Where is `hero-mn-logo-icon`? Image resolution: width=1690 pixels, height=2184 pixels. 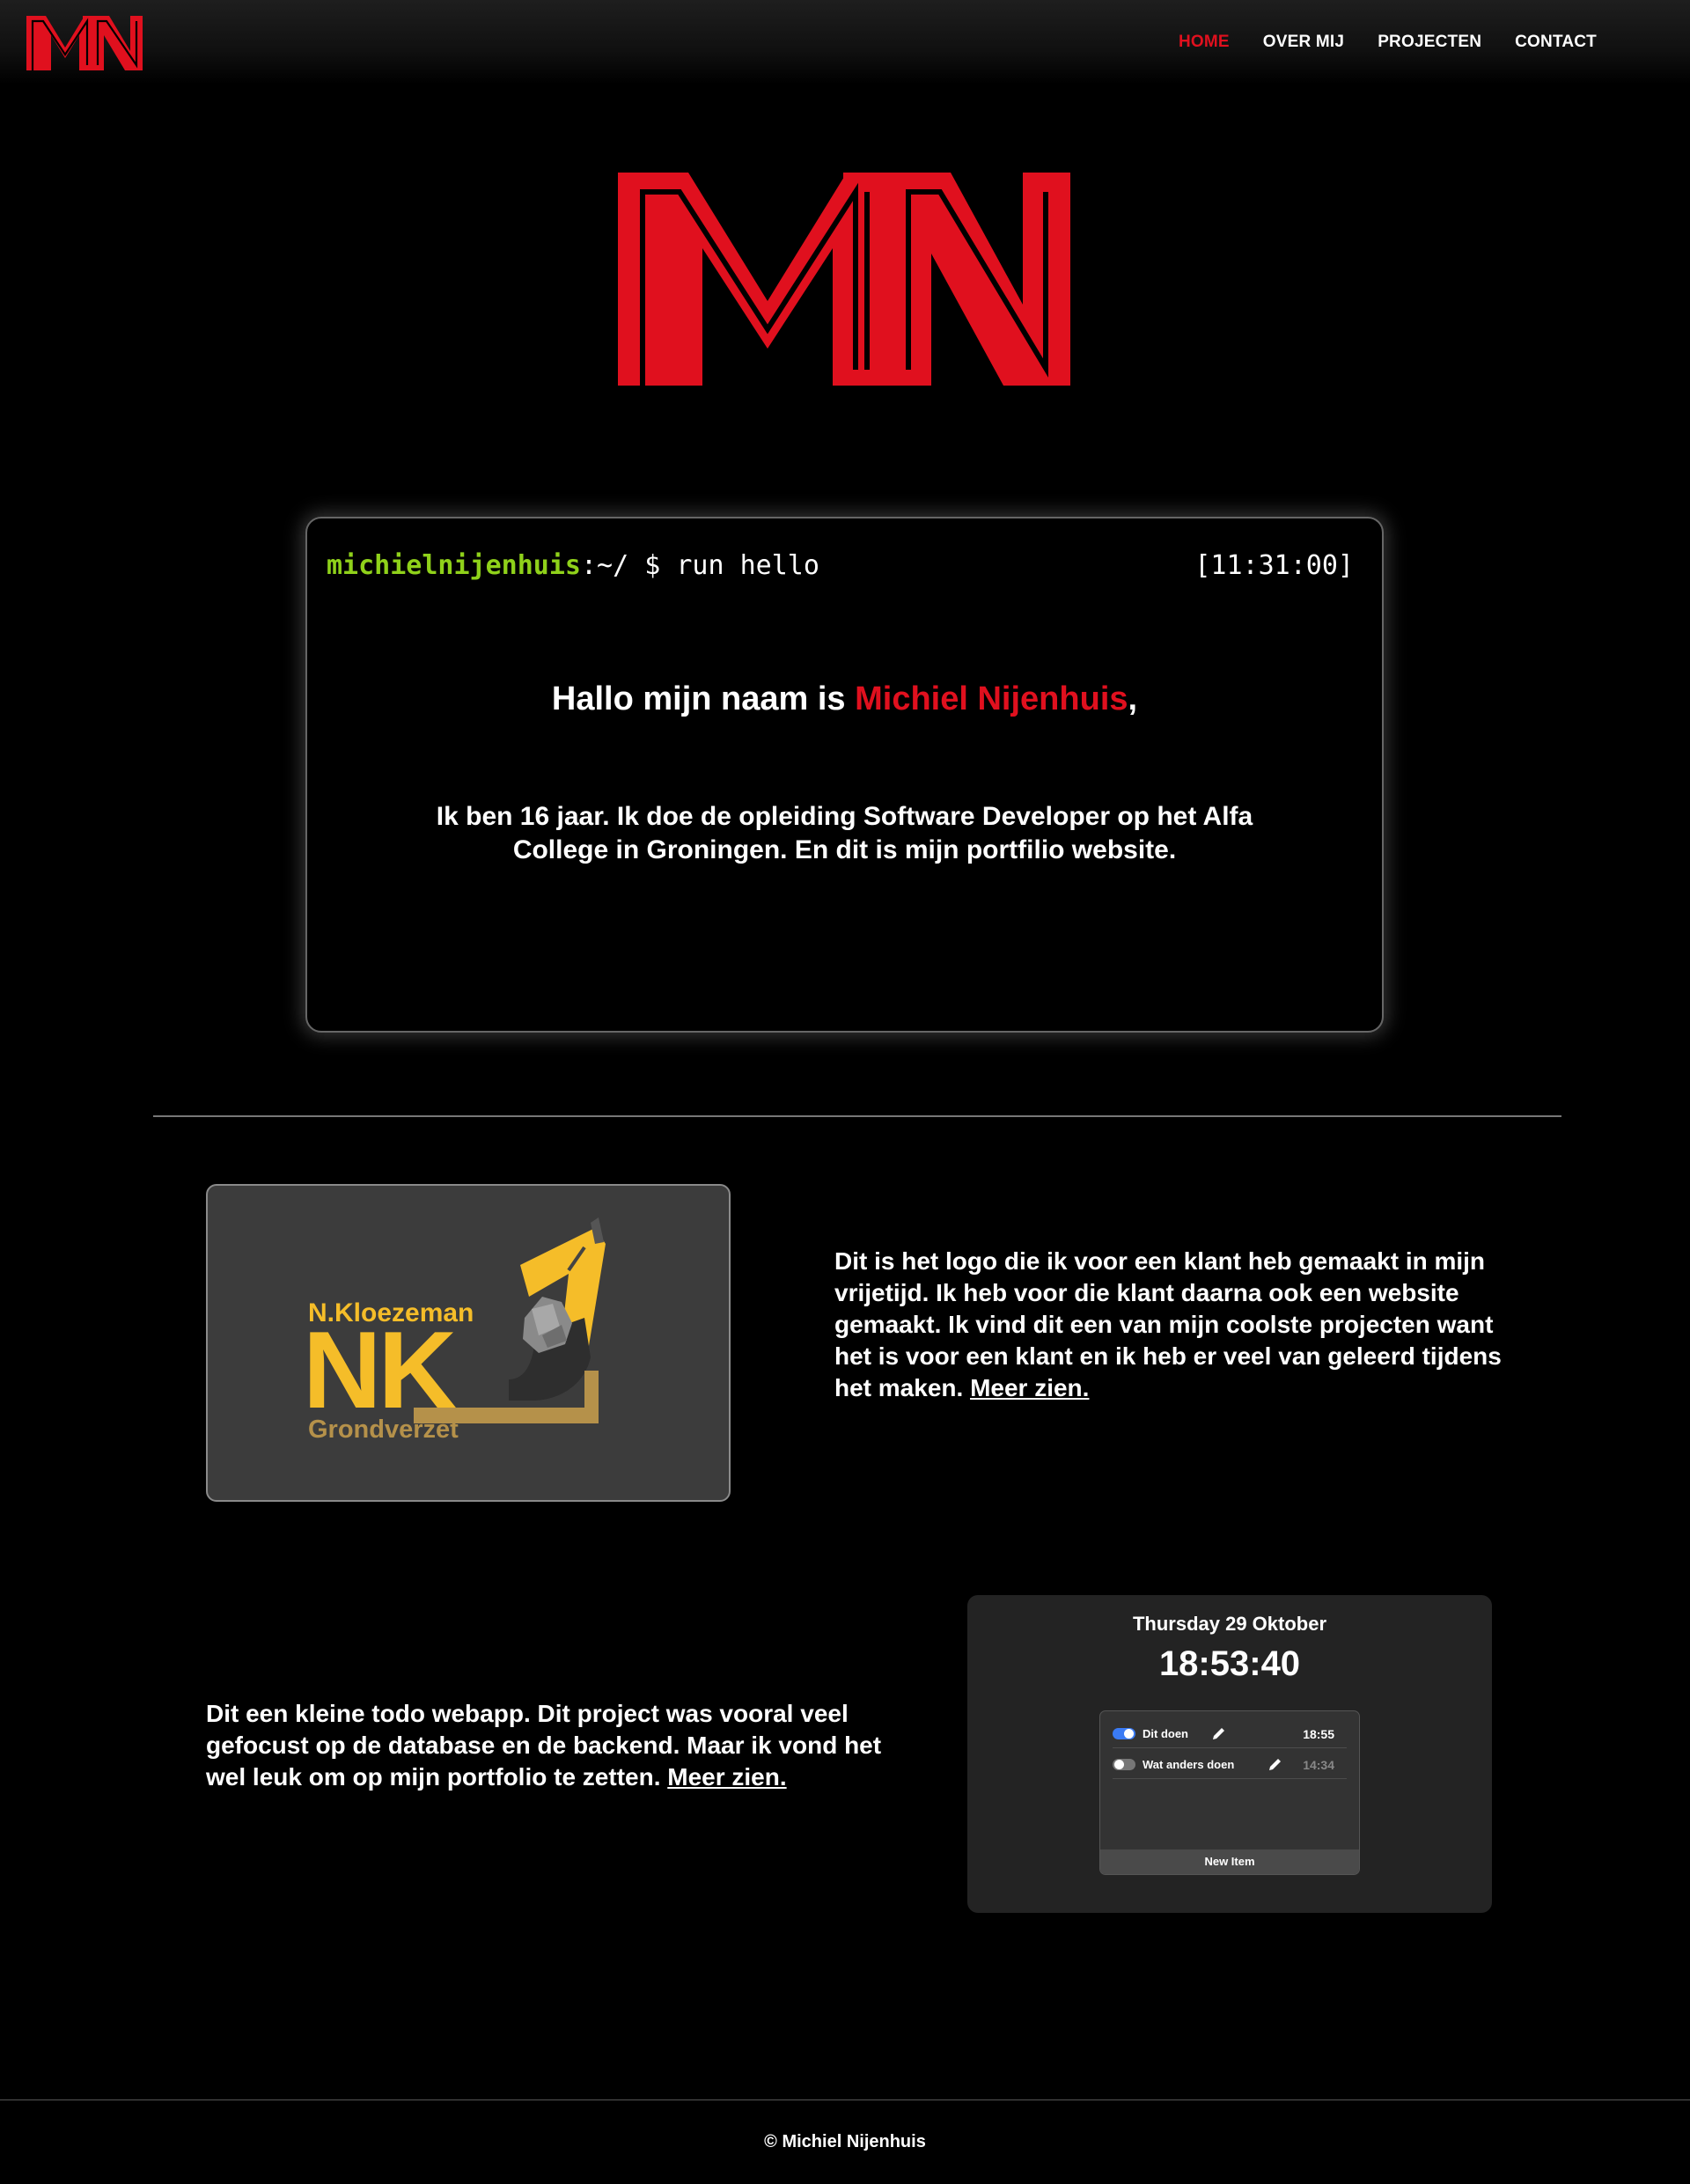
hero-mn-logo-icon is located at coordinates (844, 279).